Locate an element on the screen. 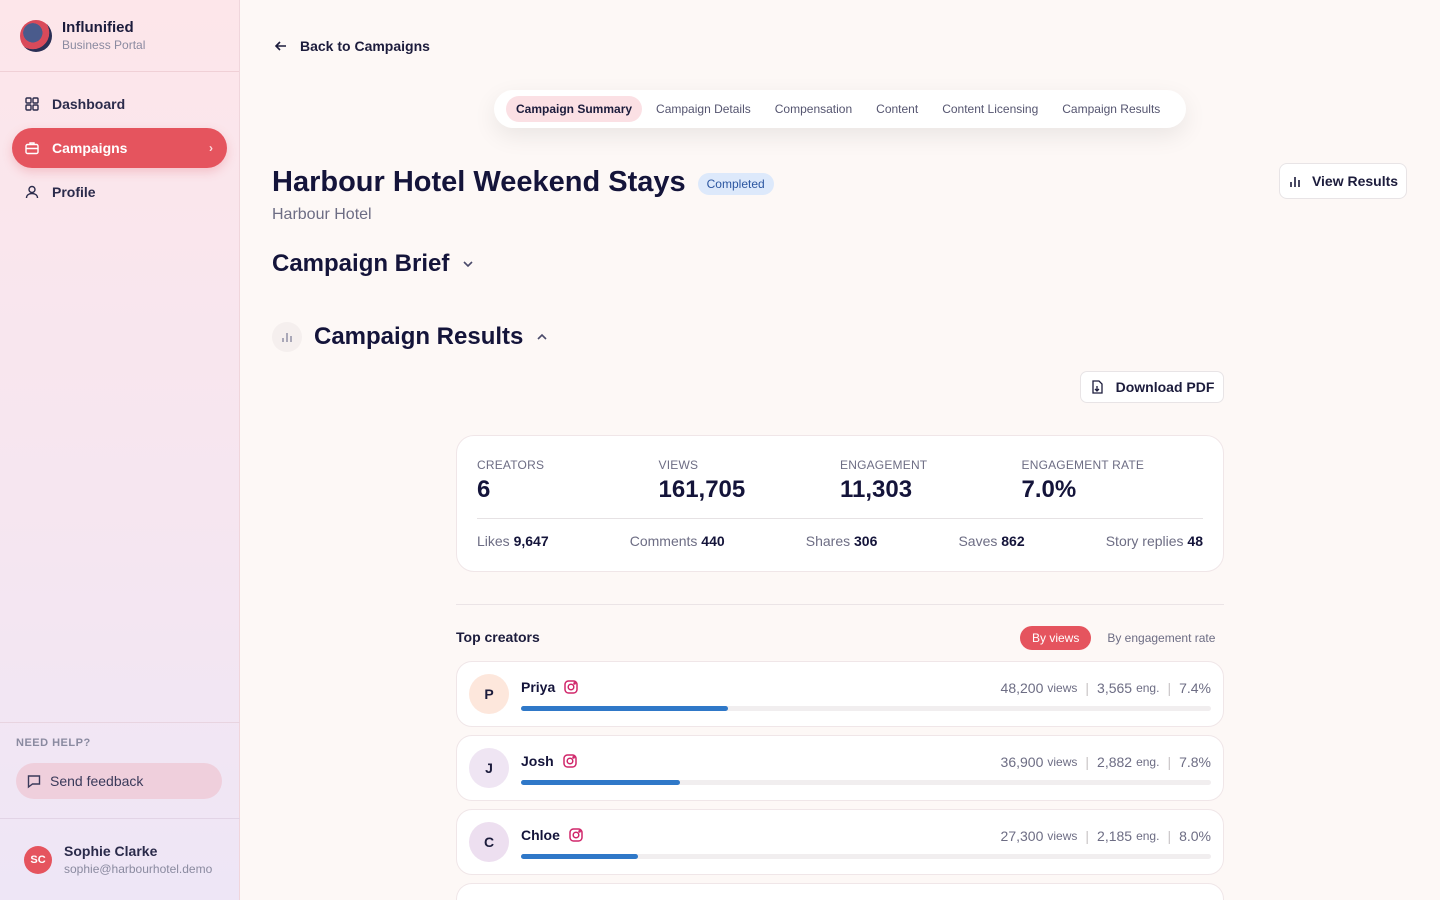 This screenshot has width=1440, height=900. user-email: sophie@harbourhotel.demo is located at coordinates (138, 869).